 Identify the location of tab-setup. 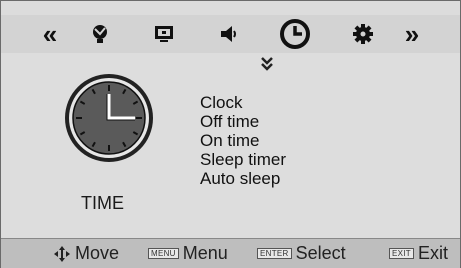
(363, 34).